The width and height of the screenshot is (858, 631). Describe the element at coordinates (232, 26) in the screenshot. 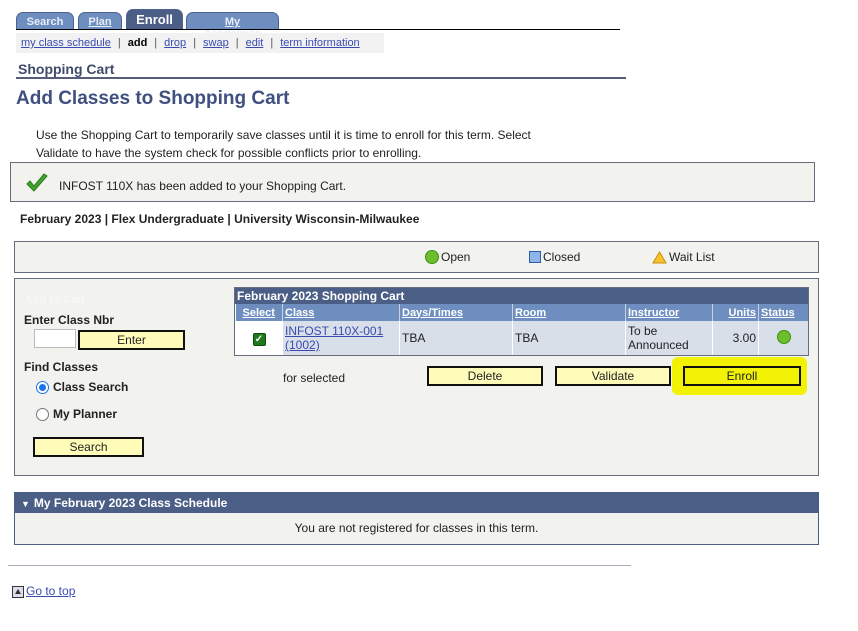

I see `tab-my-academics: My Academics` at that location.